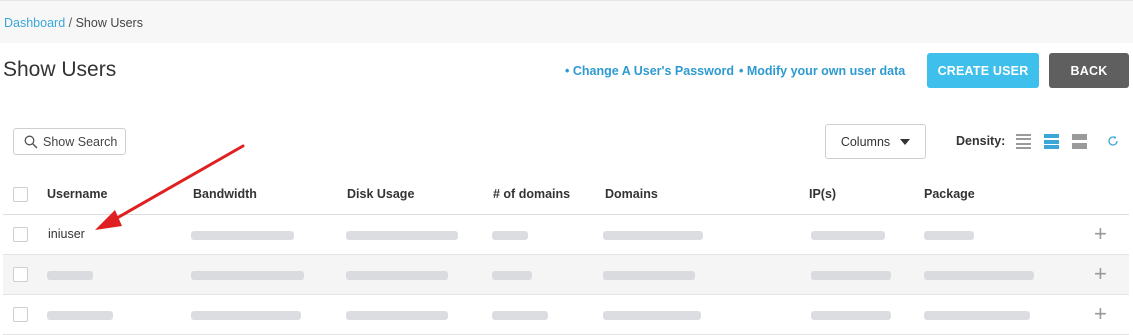 The image size is (1133, 335). Describe the element at coordinates (380, 194) in the screenshot. I see `header-disk-usage: Disk Usage` at that location.